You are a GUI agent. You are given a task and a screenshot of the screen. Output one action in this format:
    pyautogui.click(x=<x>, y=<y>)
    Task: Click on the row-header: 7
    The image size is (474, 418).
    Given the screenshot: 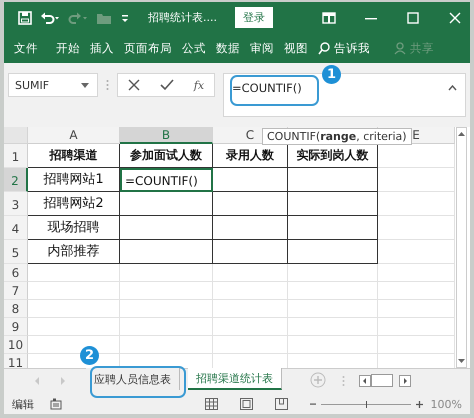 What is the action you would take?
    pyautogui.click(x=16, y=291)
    